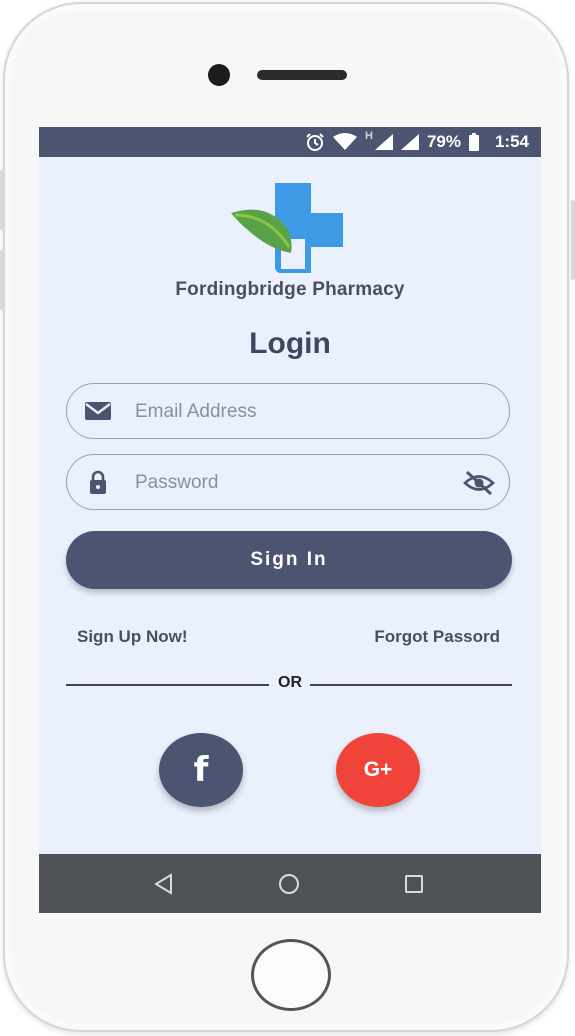  What do you see at coordinates (167, 685) in the screenshot?
I see `divider-left` at bounding box center [167, 685].